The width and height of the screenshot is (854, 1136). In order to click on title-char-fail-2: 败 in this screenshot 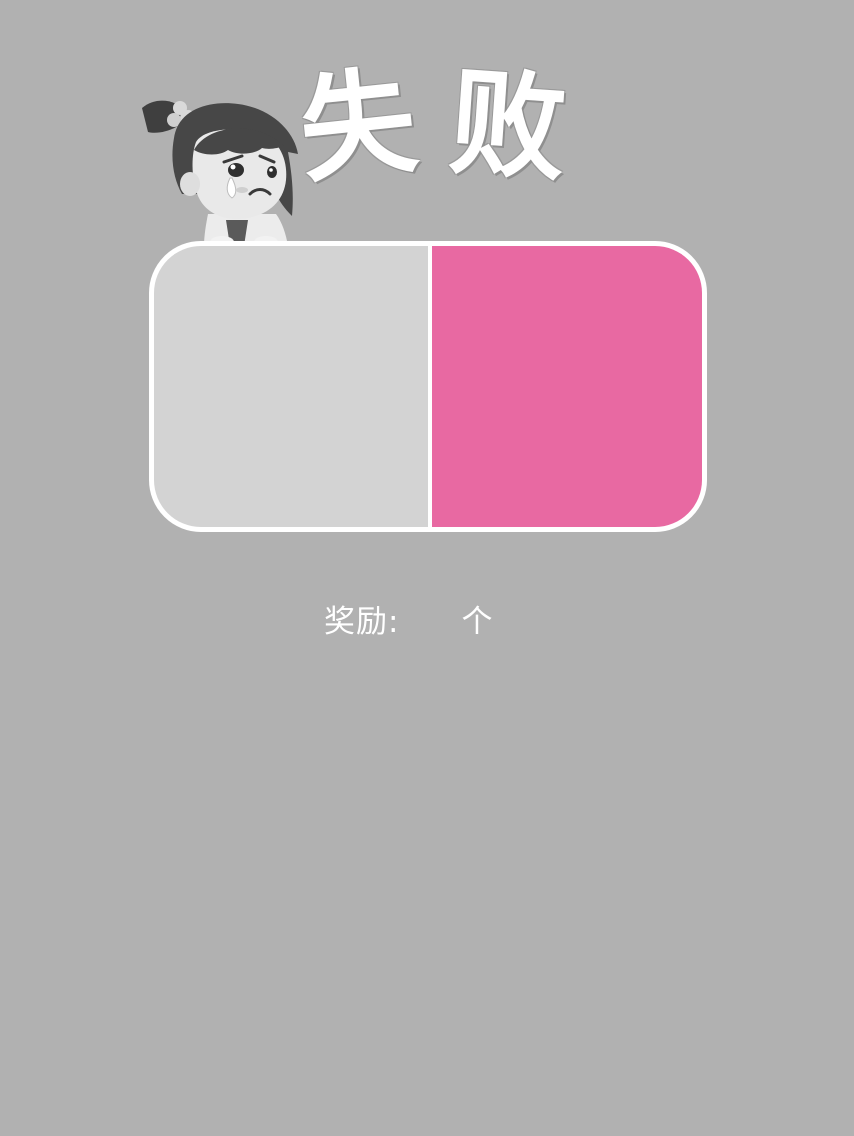, I will do `click(508, 126)`.